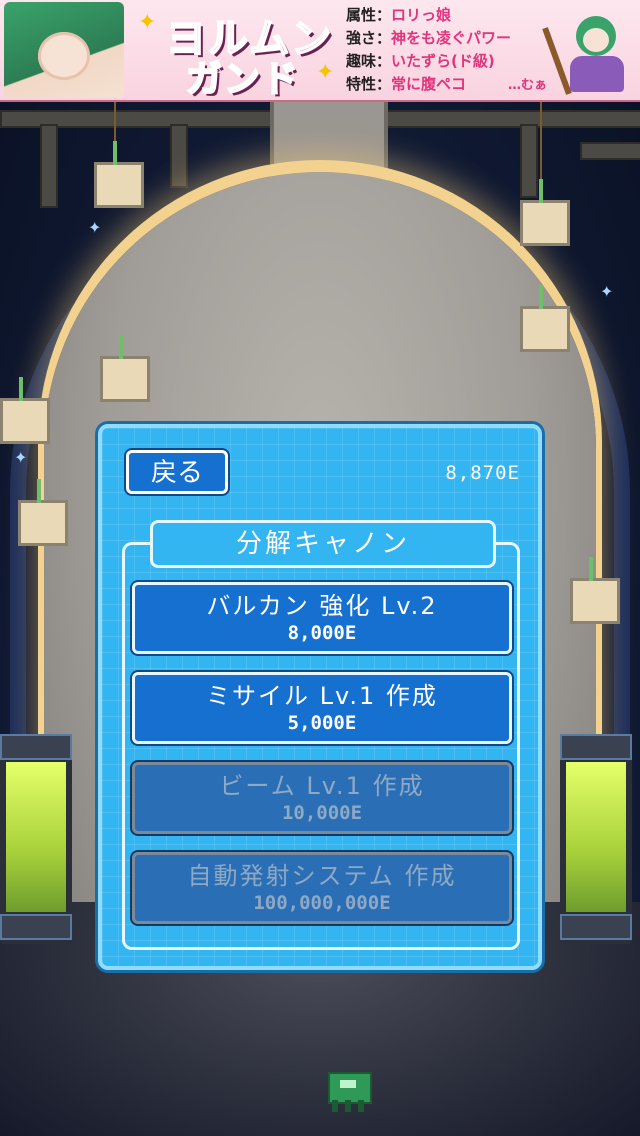  What do you see at coordinates (528, 85) in the screenshot?
I see `ad-muu-text: …むぁ` at bounding box center [528, 85].